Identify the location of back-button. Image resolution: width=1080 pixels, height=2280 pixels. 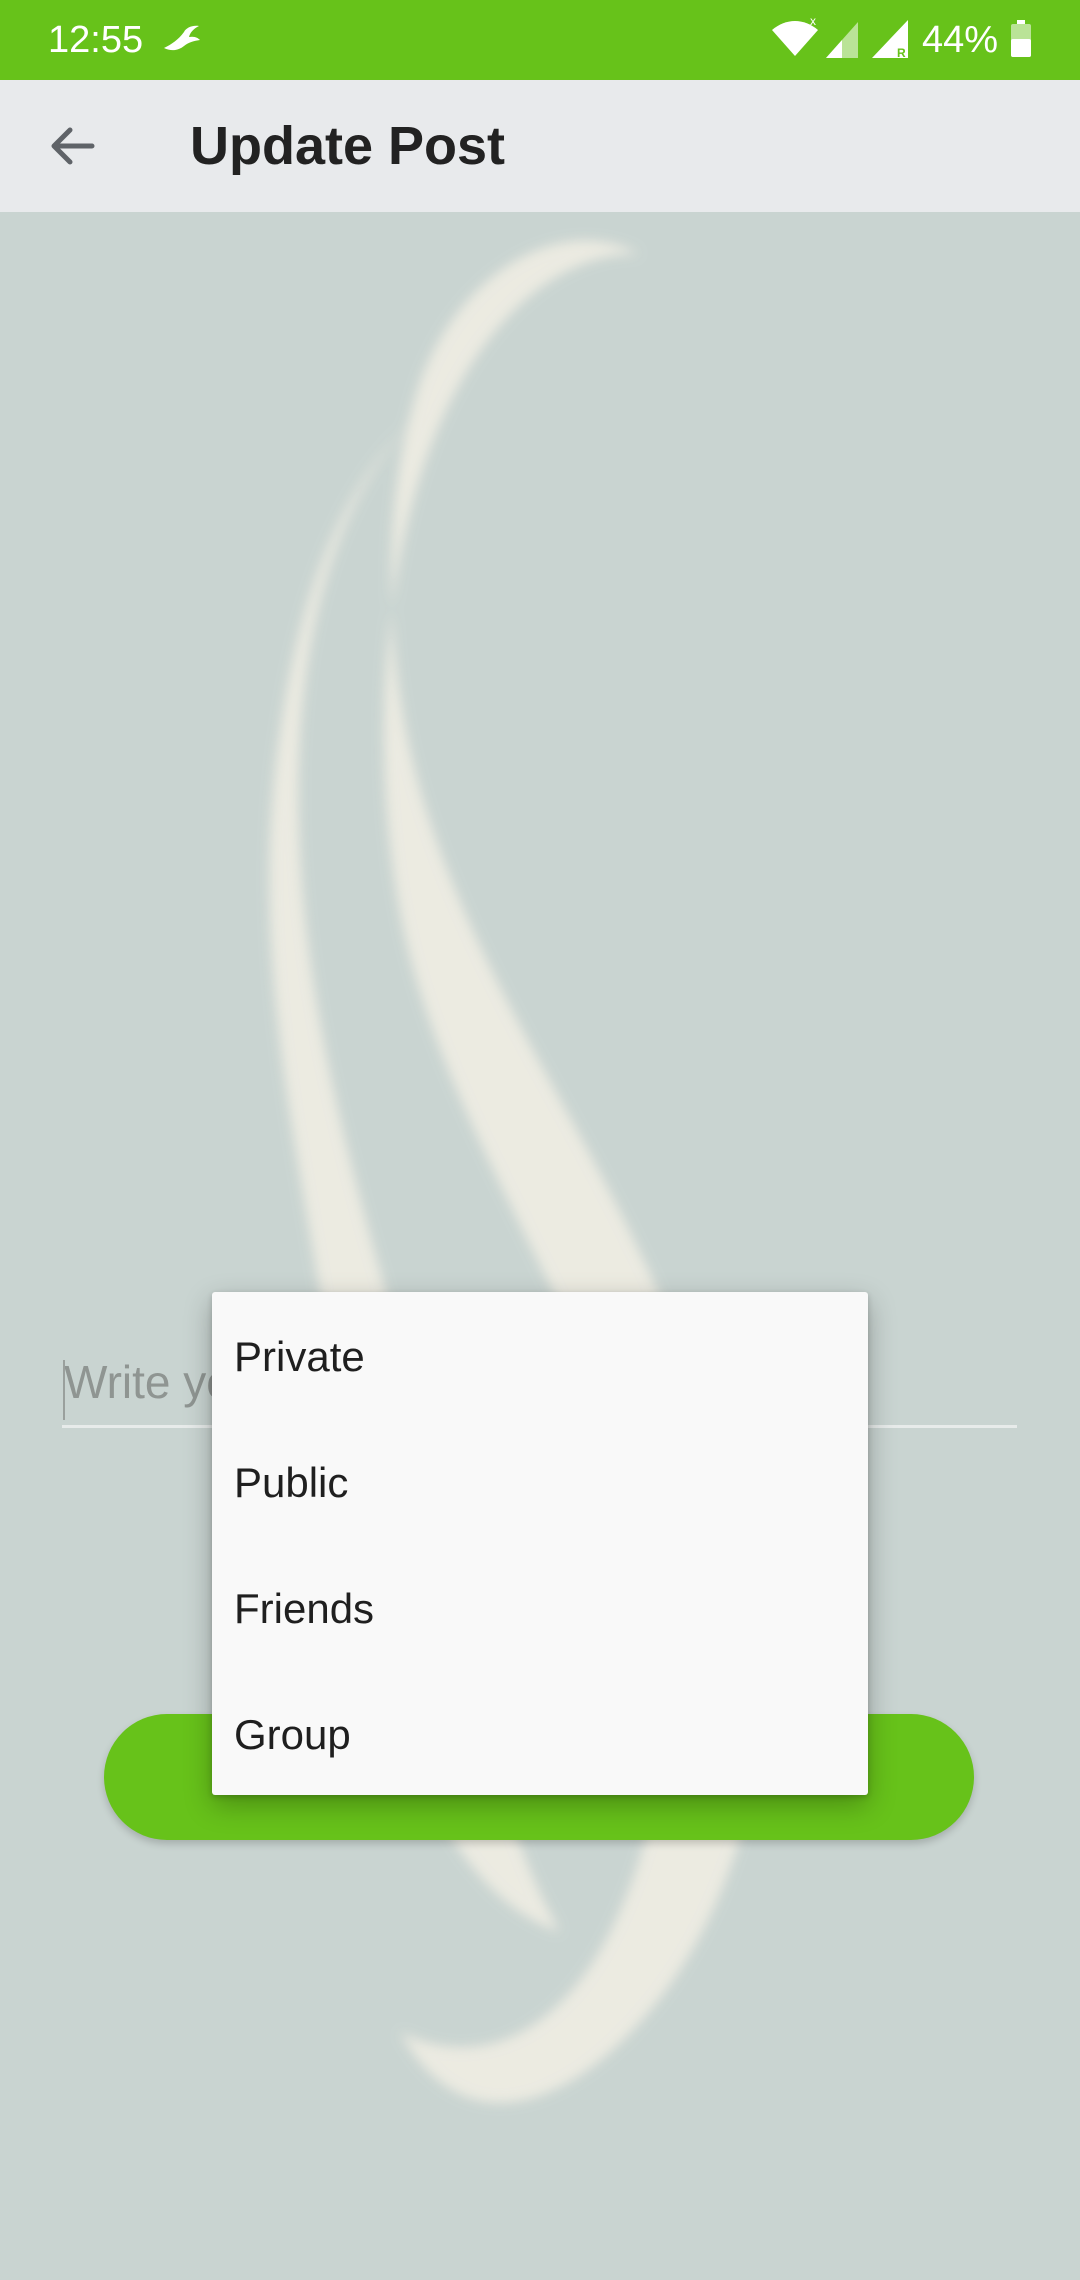
(72, 146).